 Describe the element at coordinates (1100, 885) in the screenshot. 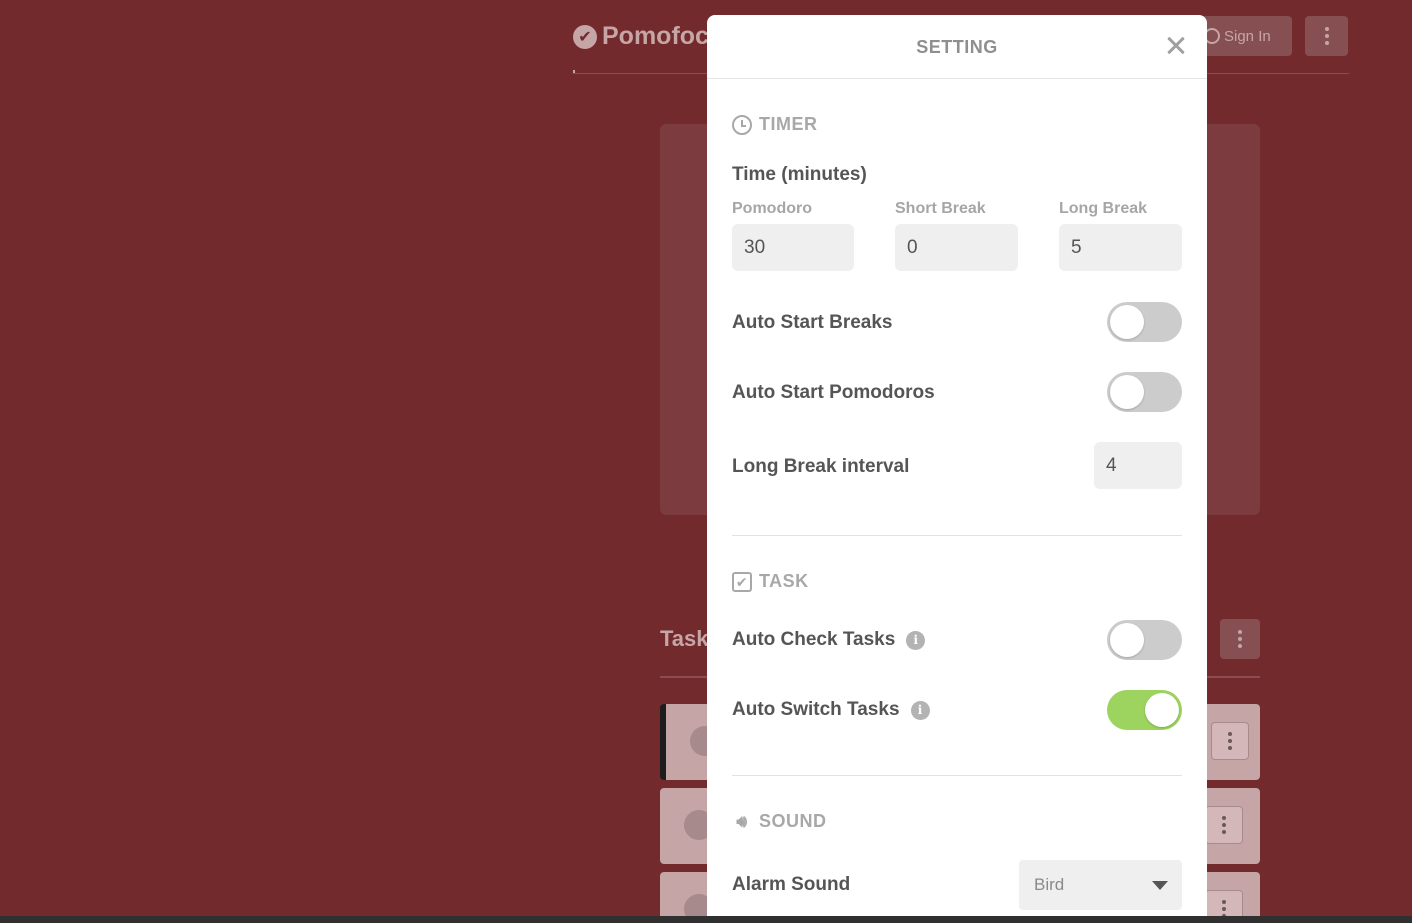

I see `alarm-sound-select: Bird` at that location.